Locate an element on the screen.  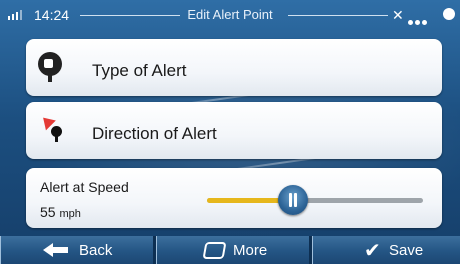
speed-camera-icon is located at coordinates (50, 67).